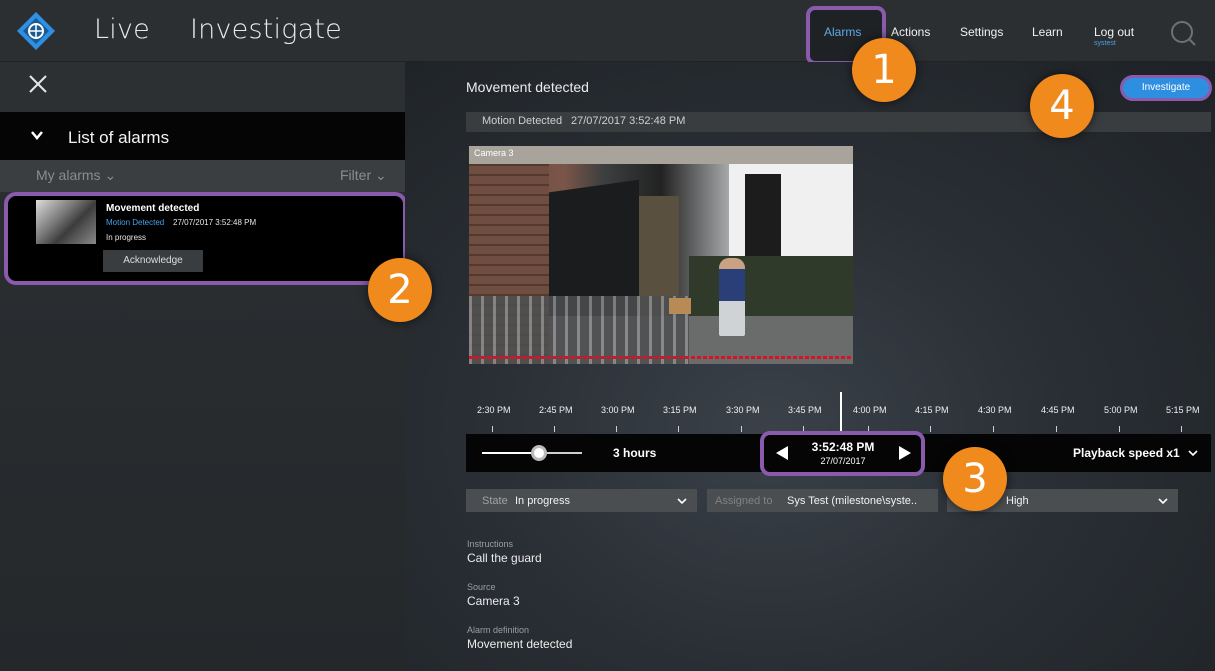 Image resolution: width=1215 pixels, height=671 pixels. I want to click on alarm-item-status: In progress, so click(126, 237).